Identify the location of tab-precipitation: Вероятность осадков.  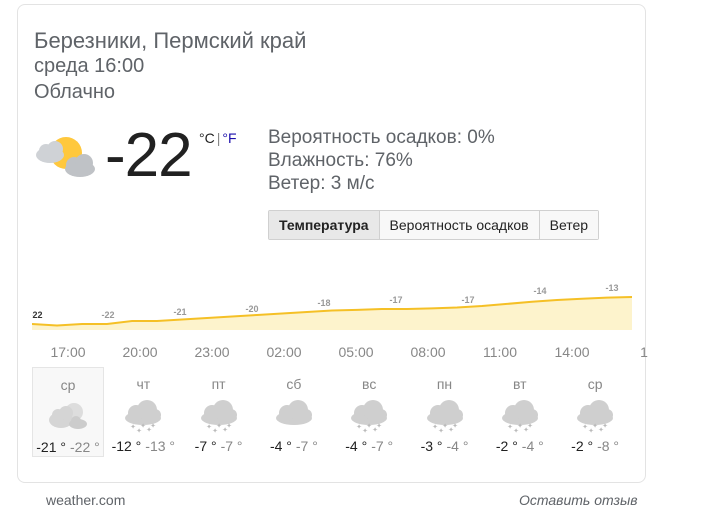
(459, 225).